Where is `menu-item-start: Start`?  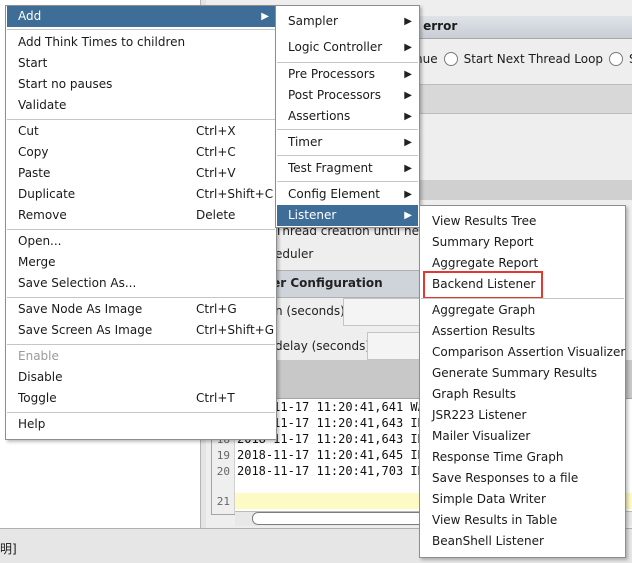 menu-item-start: Start is located at coordinates (141, 63).